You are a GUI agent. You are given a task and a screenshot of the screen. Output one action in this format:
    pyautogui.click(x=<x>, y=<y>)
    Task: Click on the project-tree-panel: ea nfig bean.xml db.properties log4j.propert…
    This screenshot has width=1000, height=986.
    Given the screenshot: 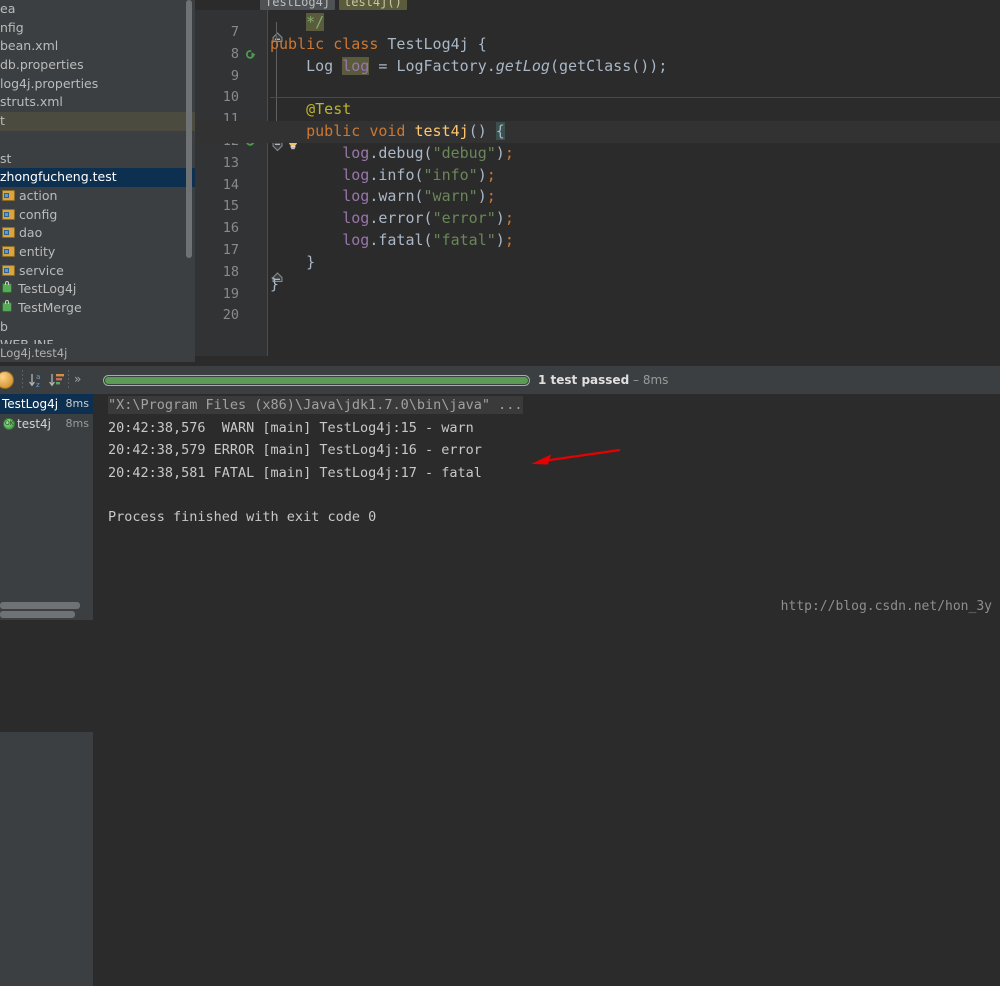 What is the action you would take?
    pyautogui.click(x=97, y=181)
    